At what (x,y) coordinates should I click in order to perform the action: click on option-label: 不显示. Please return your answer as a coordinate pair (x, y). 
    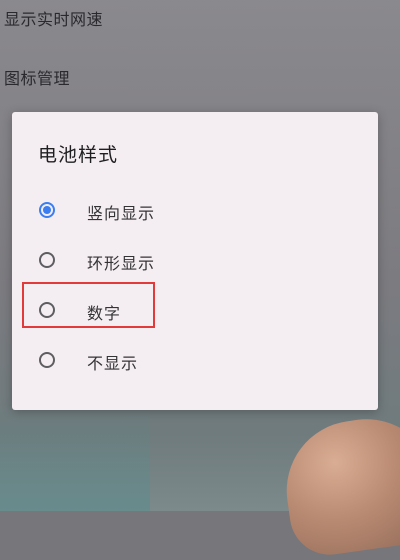
    Looking at the image, I should click on (113, 363).